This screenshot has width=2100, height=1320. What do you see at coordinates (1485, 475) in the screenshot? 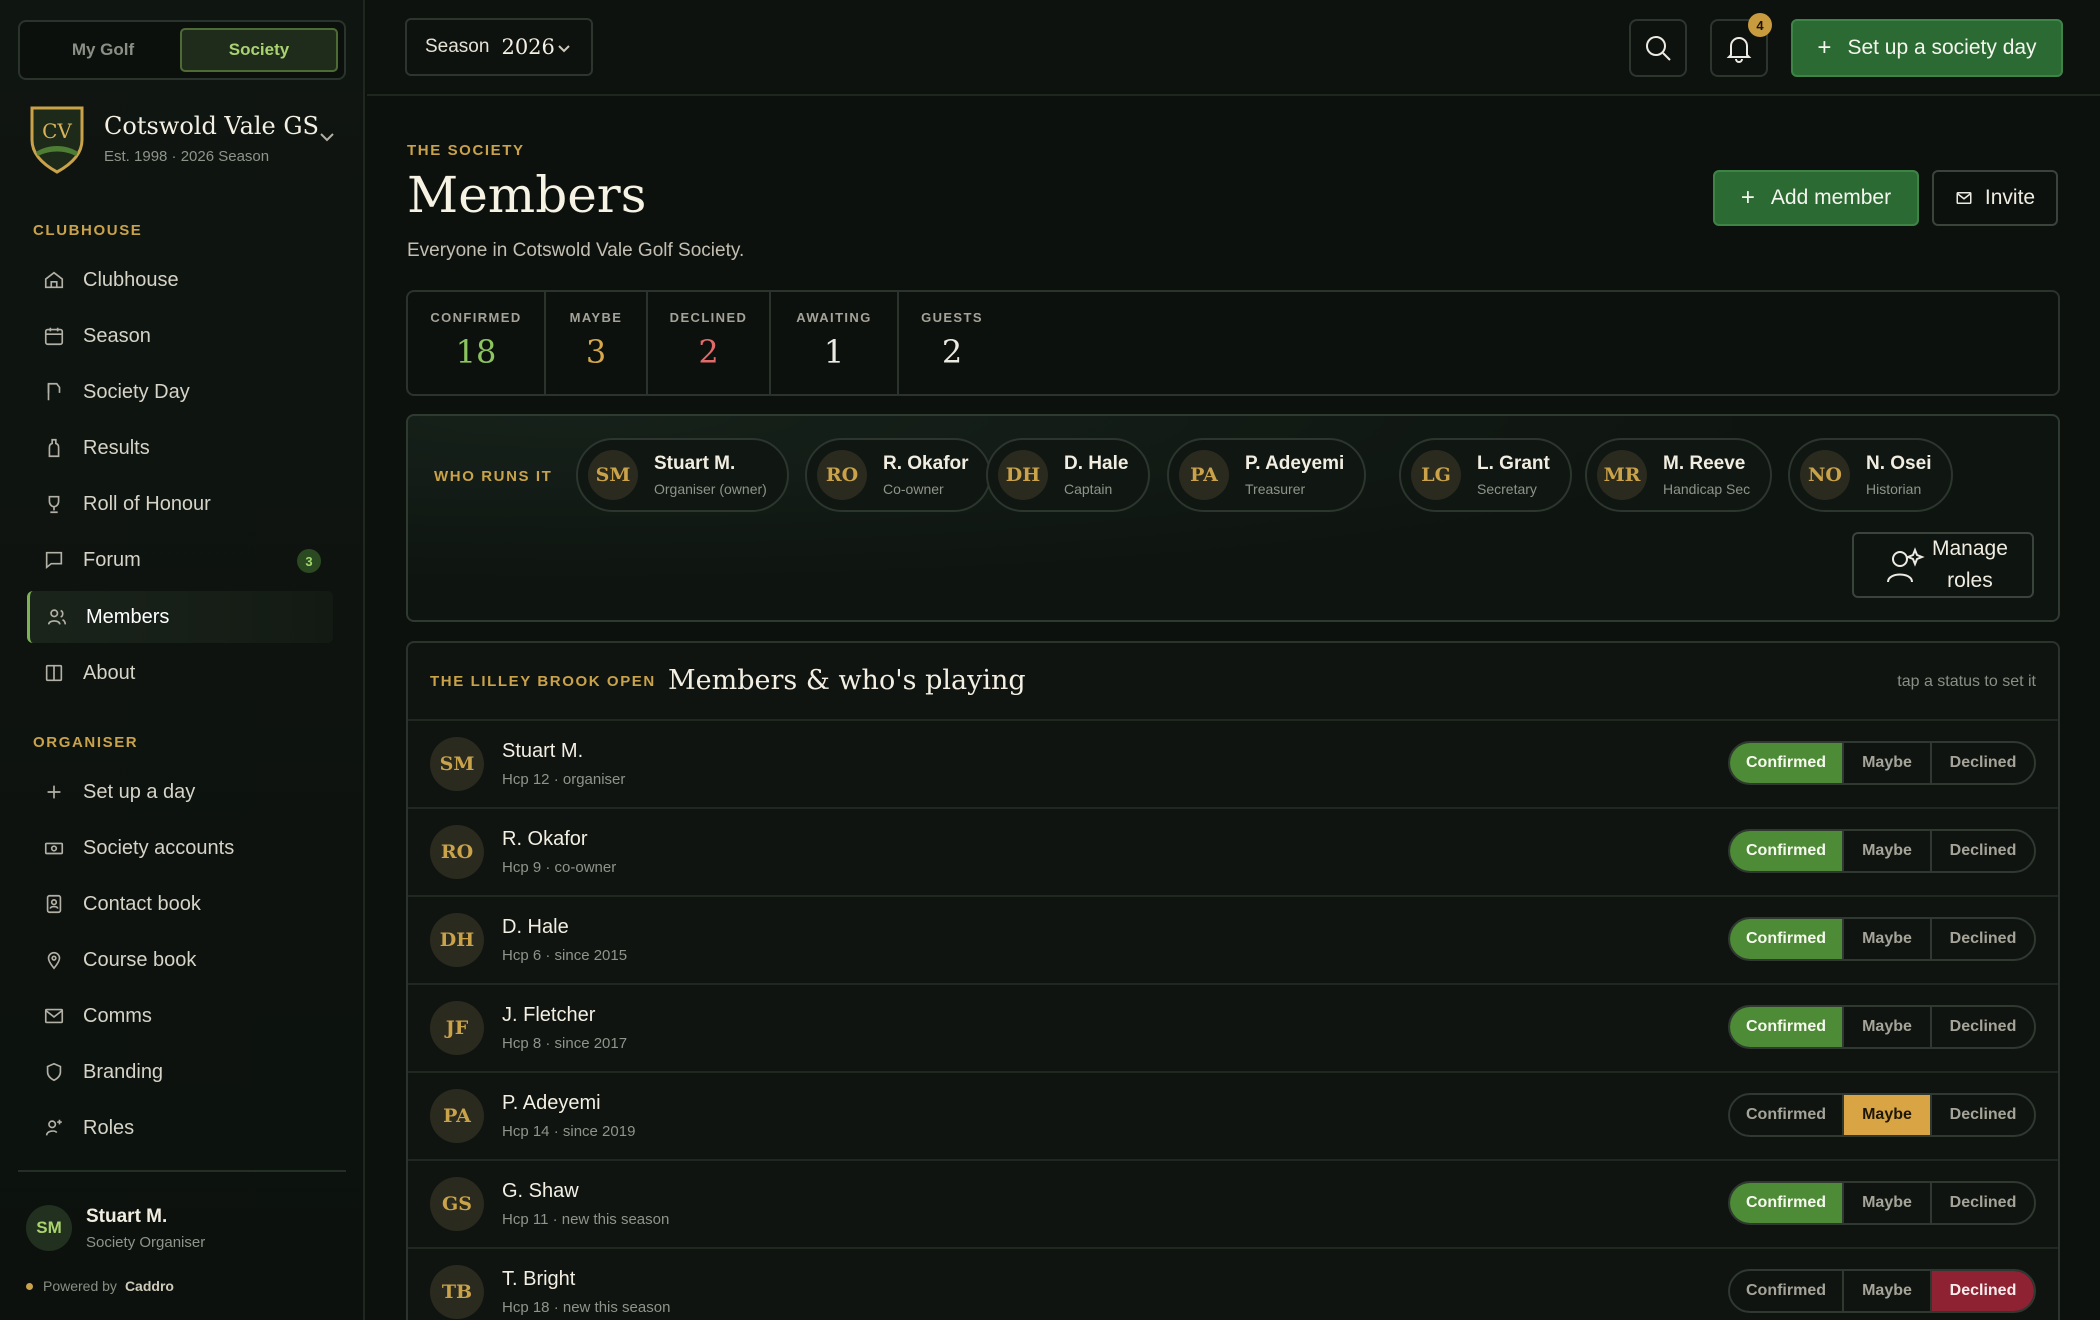
I see `committee-chip: LG L. Grant Secretary` at bounding box center [1485, 475].